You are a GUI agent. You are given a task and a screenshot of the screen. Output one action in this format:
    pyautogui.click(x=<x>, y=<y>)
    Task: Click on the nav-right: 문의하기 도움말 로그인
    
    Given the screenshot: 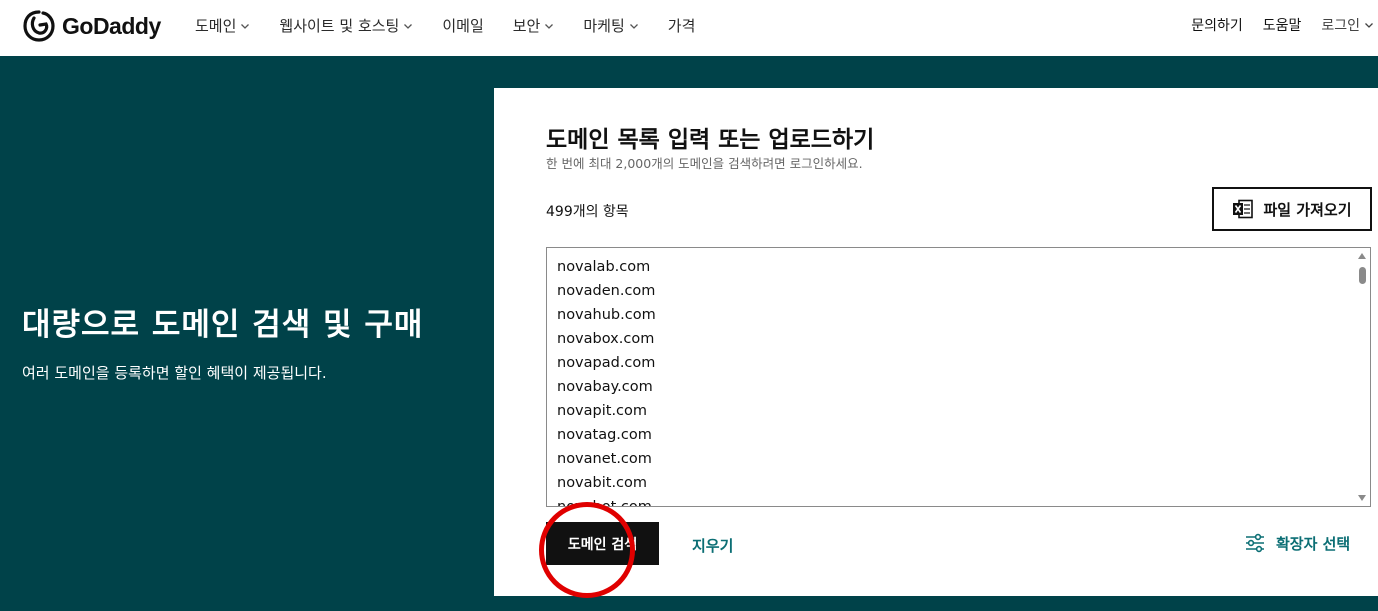 What is the action you would take?
    pyautogui.click(x=1272, y=25)
    